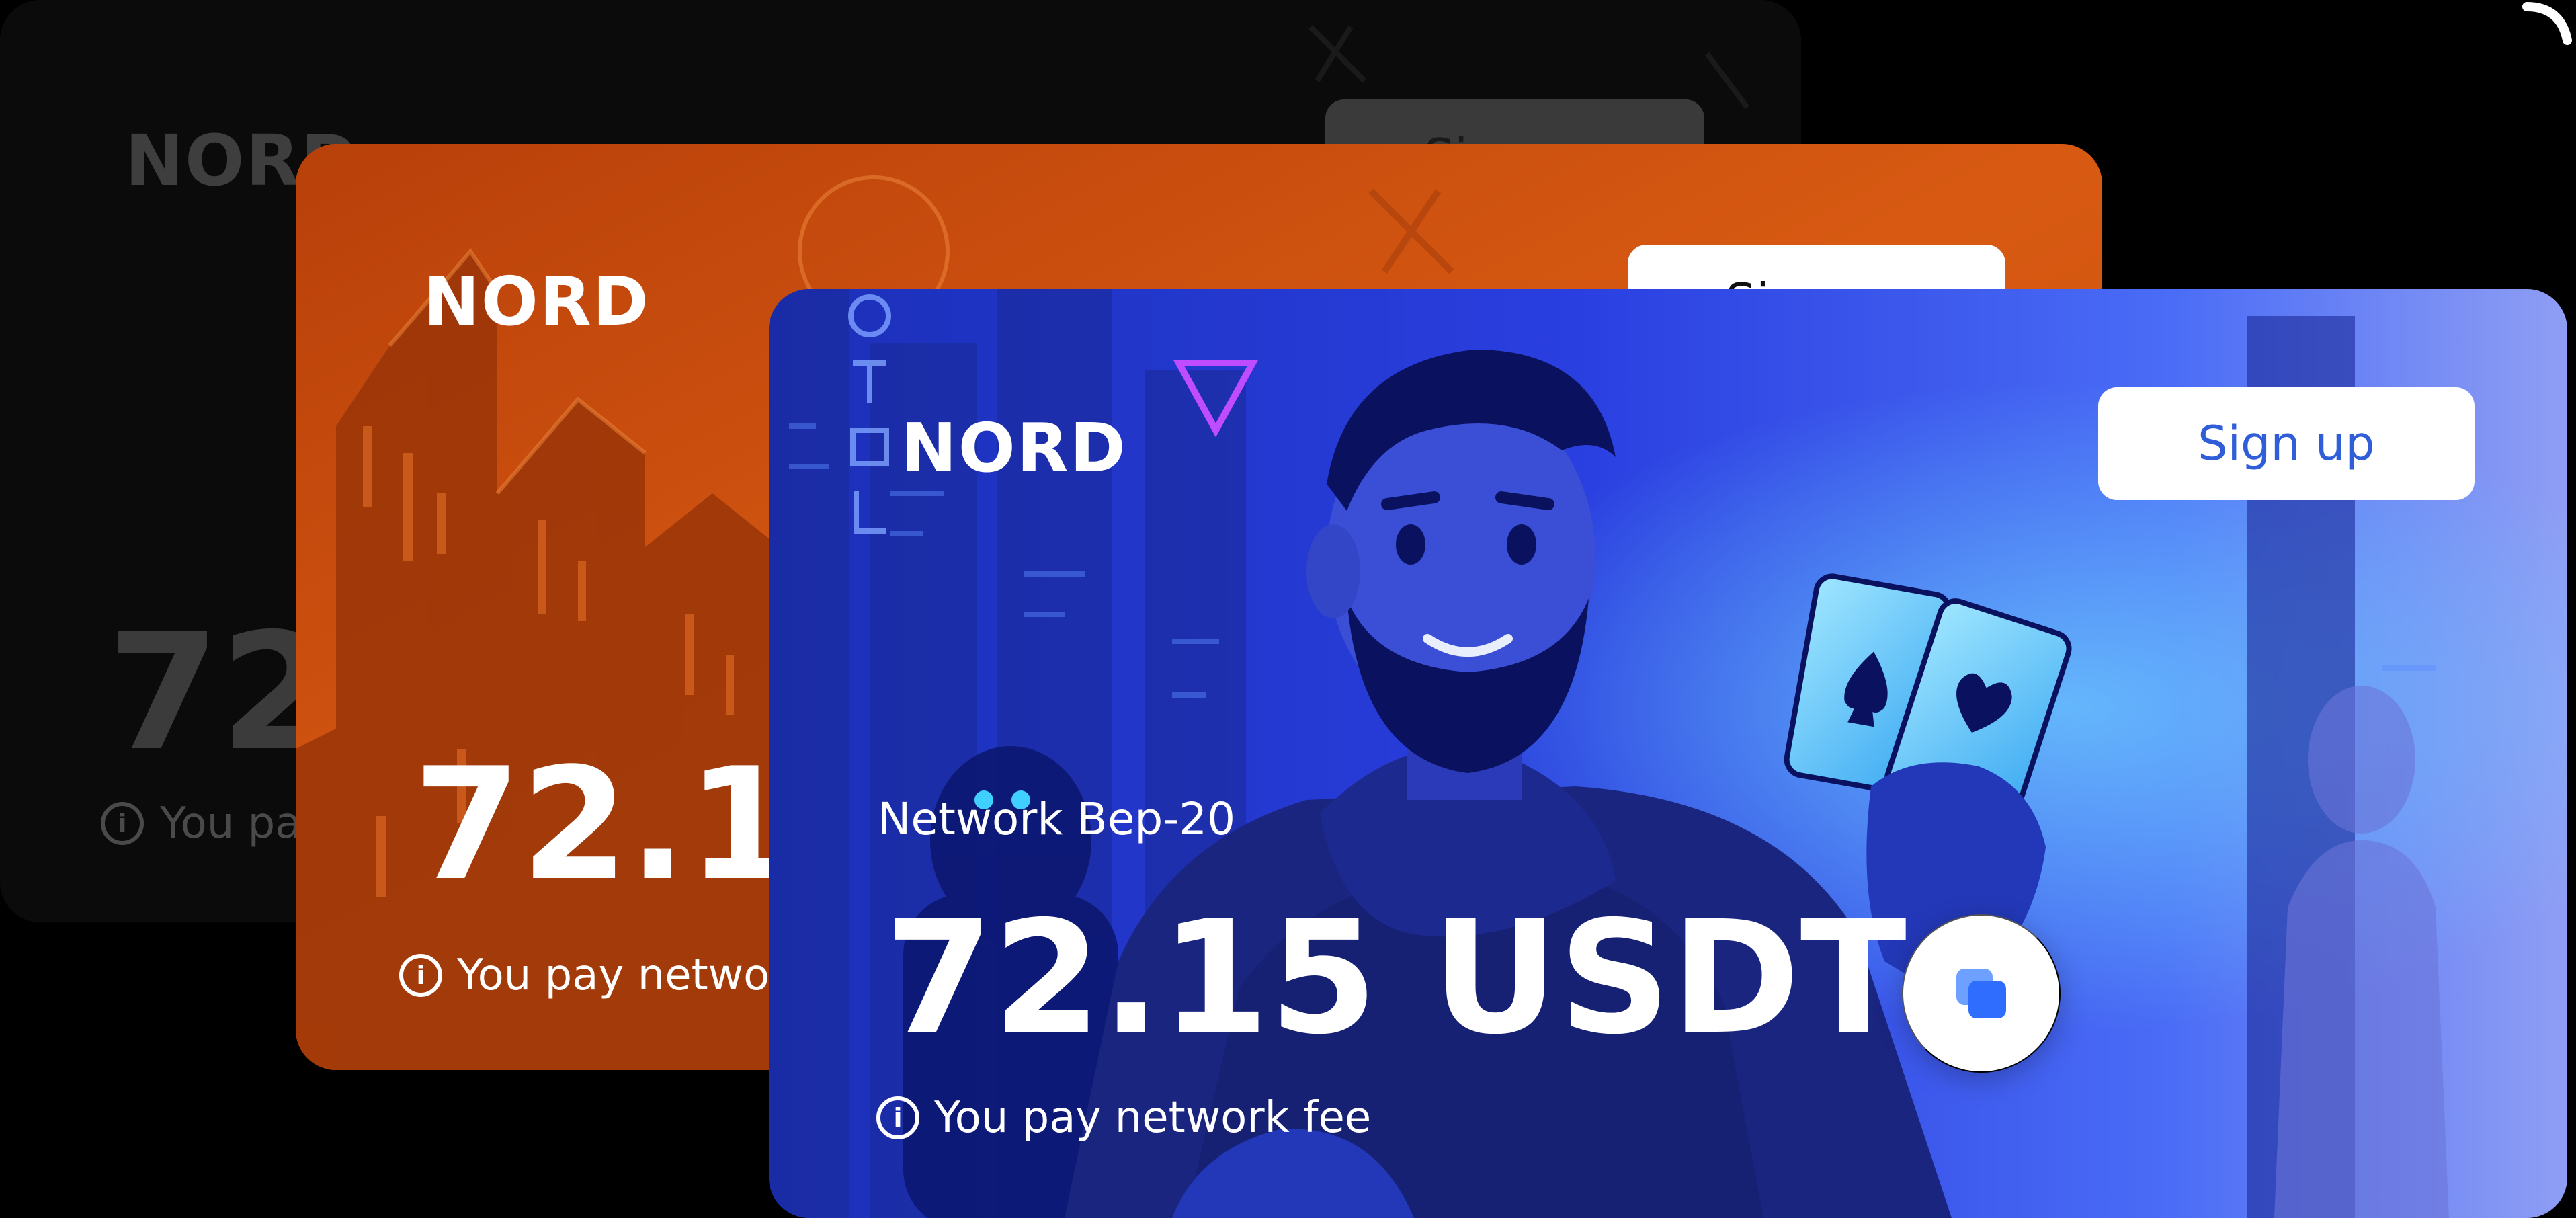  I want to click on copy-button, so click(1981, 993).